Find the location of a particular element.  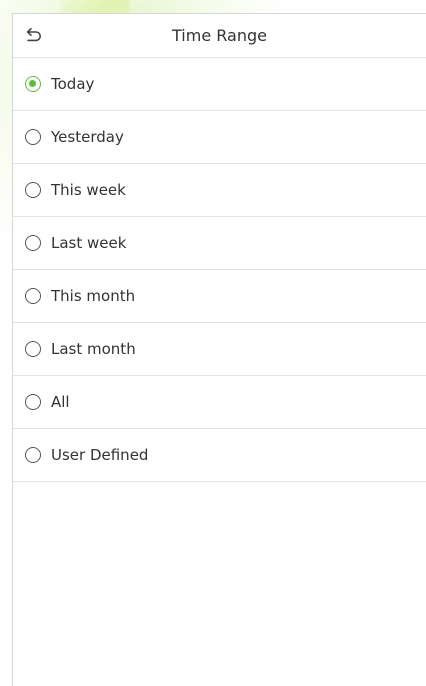

radio-selected-icon is located at coordinates (33, 84).